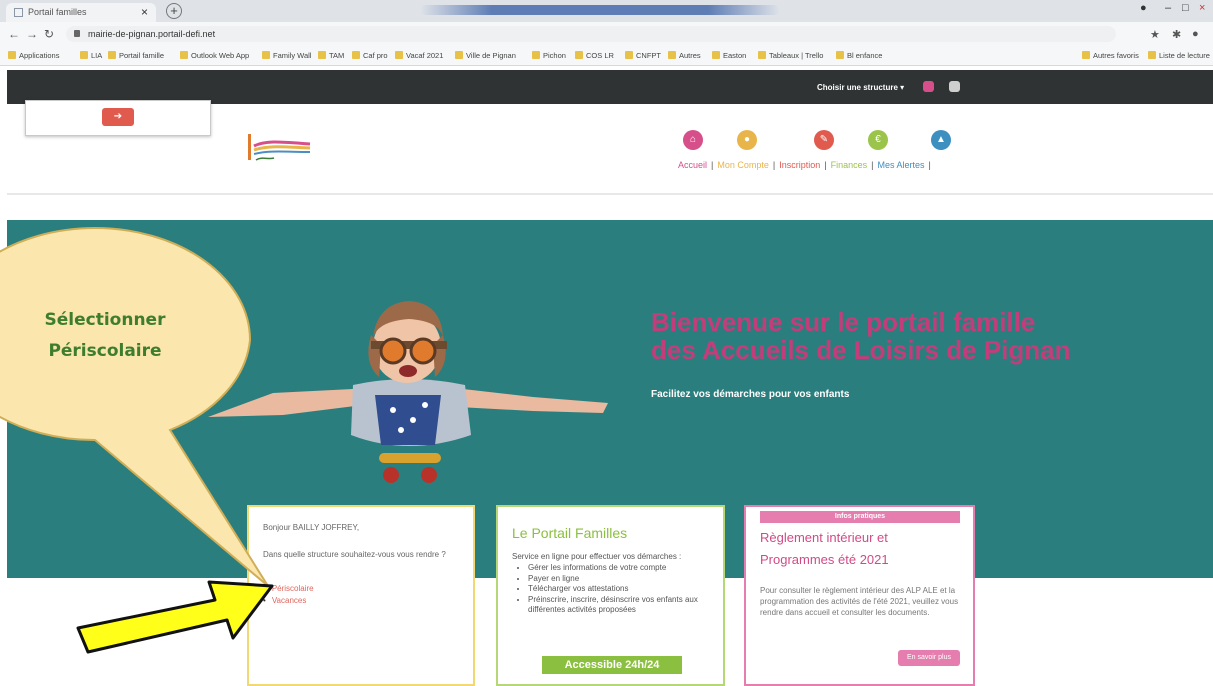  Describe the element at coordinates (799, 165) in the screenshot. I see `nav-link-inscription: Inscription` at that location.